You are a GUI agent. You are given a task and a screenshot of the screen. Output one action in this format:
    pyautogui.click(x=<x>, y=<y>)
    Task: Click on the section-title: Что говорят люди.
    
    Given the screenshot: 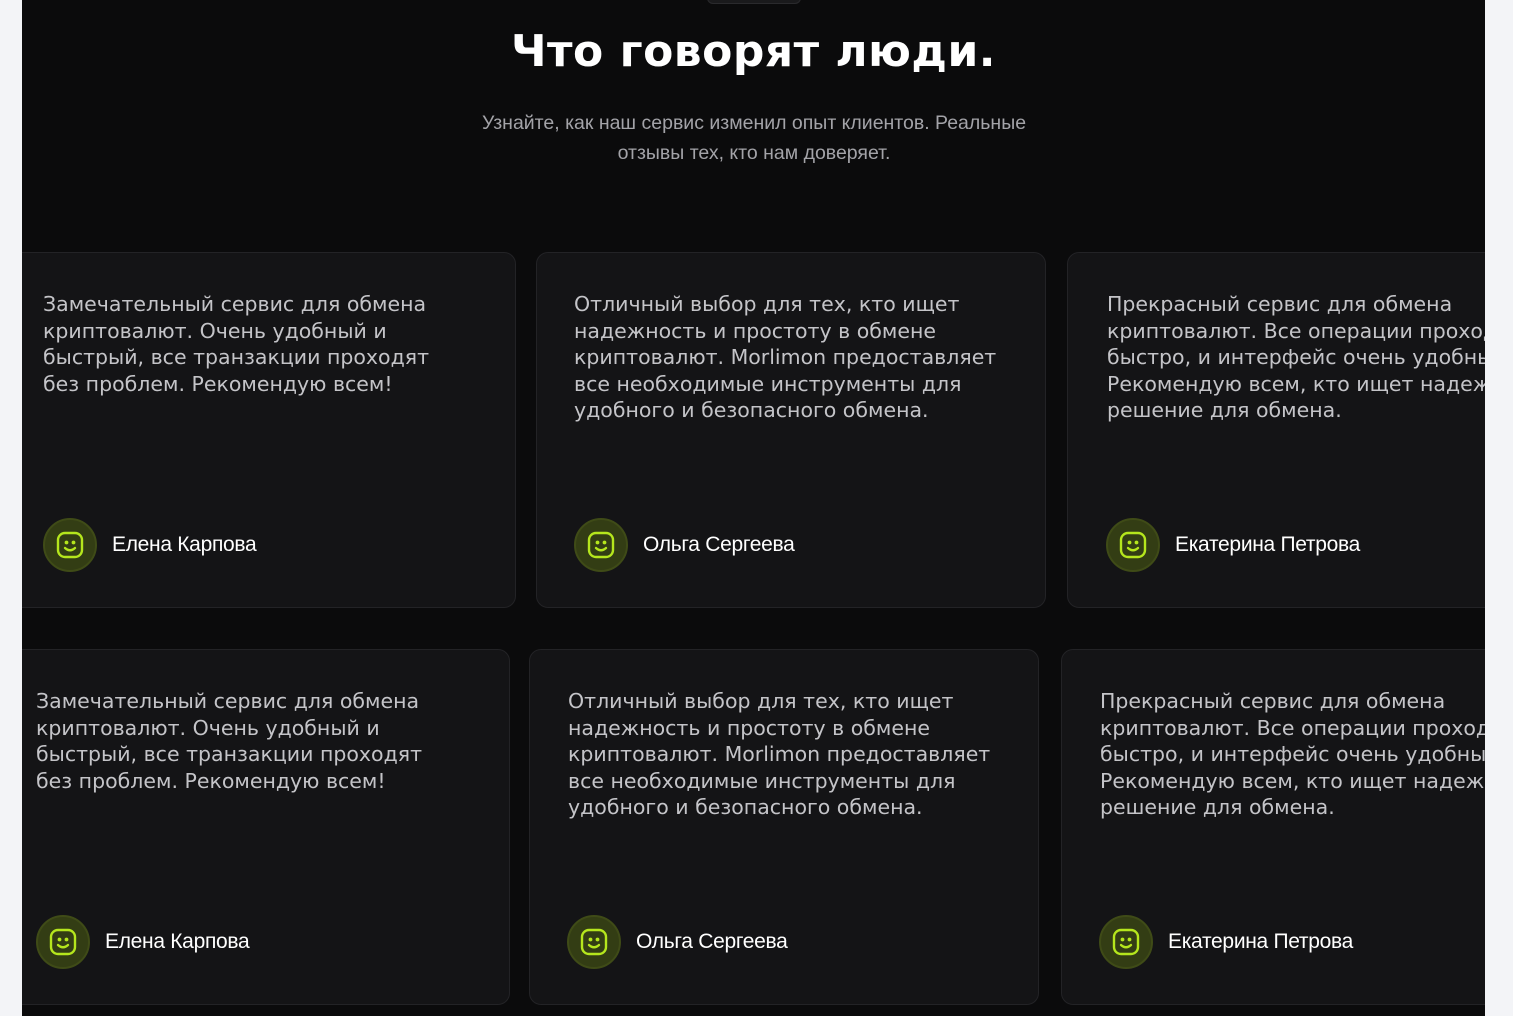 What is the action you would take?
    pyautogui.click(x=753, y=51)
    